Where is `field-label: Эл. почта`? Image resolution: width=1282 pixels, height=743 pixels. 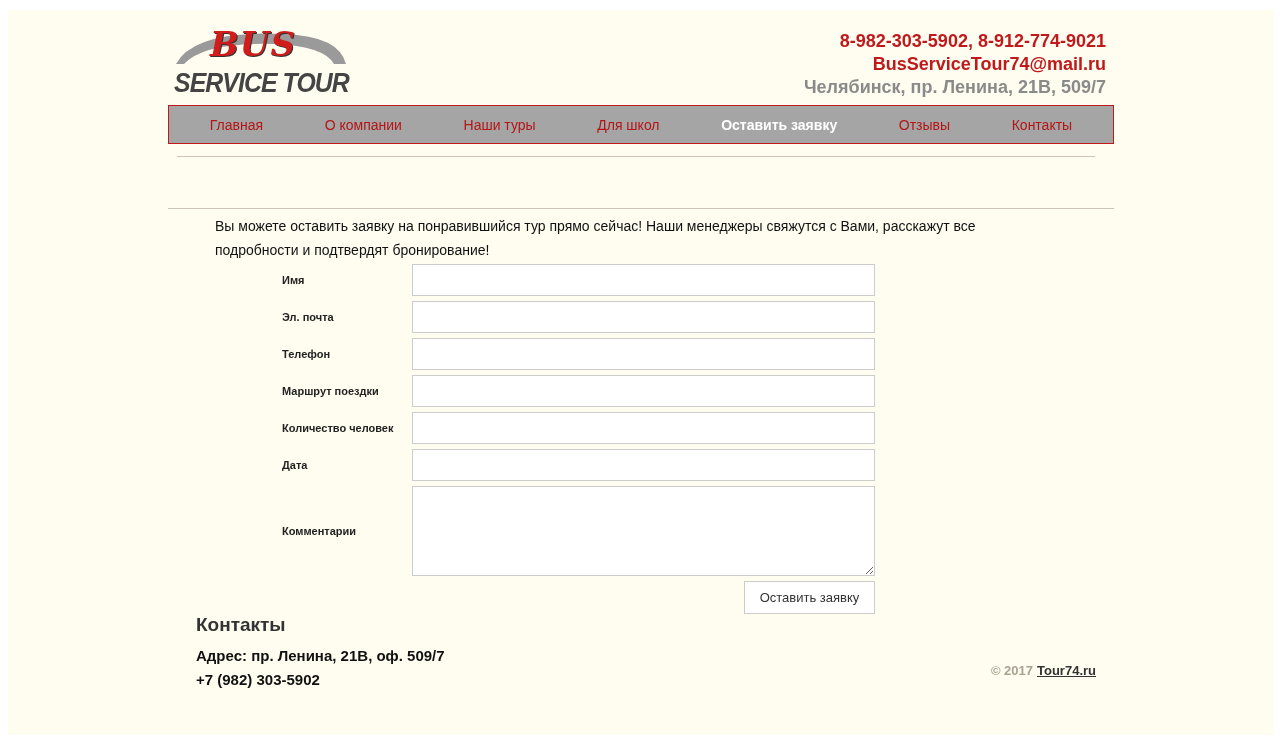
field-label: Эл. почта is located at coordinates (308, 317).